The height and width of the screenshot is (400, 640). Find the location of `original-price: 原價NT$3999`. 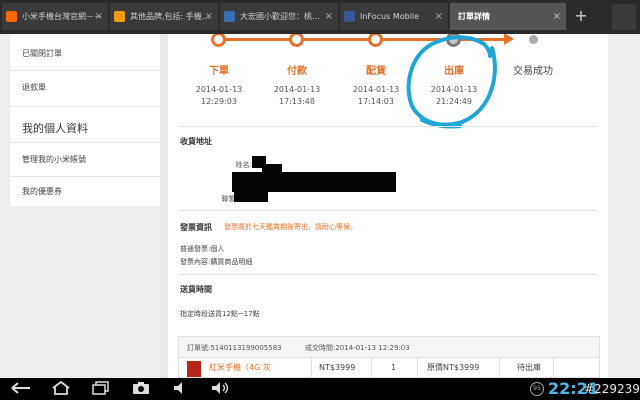

original-price: 原價NT$3999 is located at coordinates (453, 367).